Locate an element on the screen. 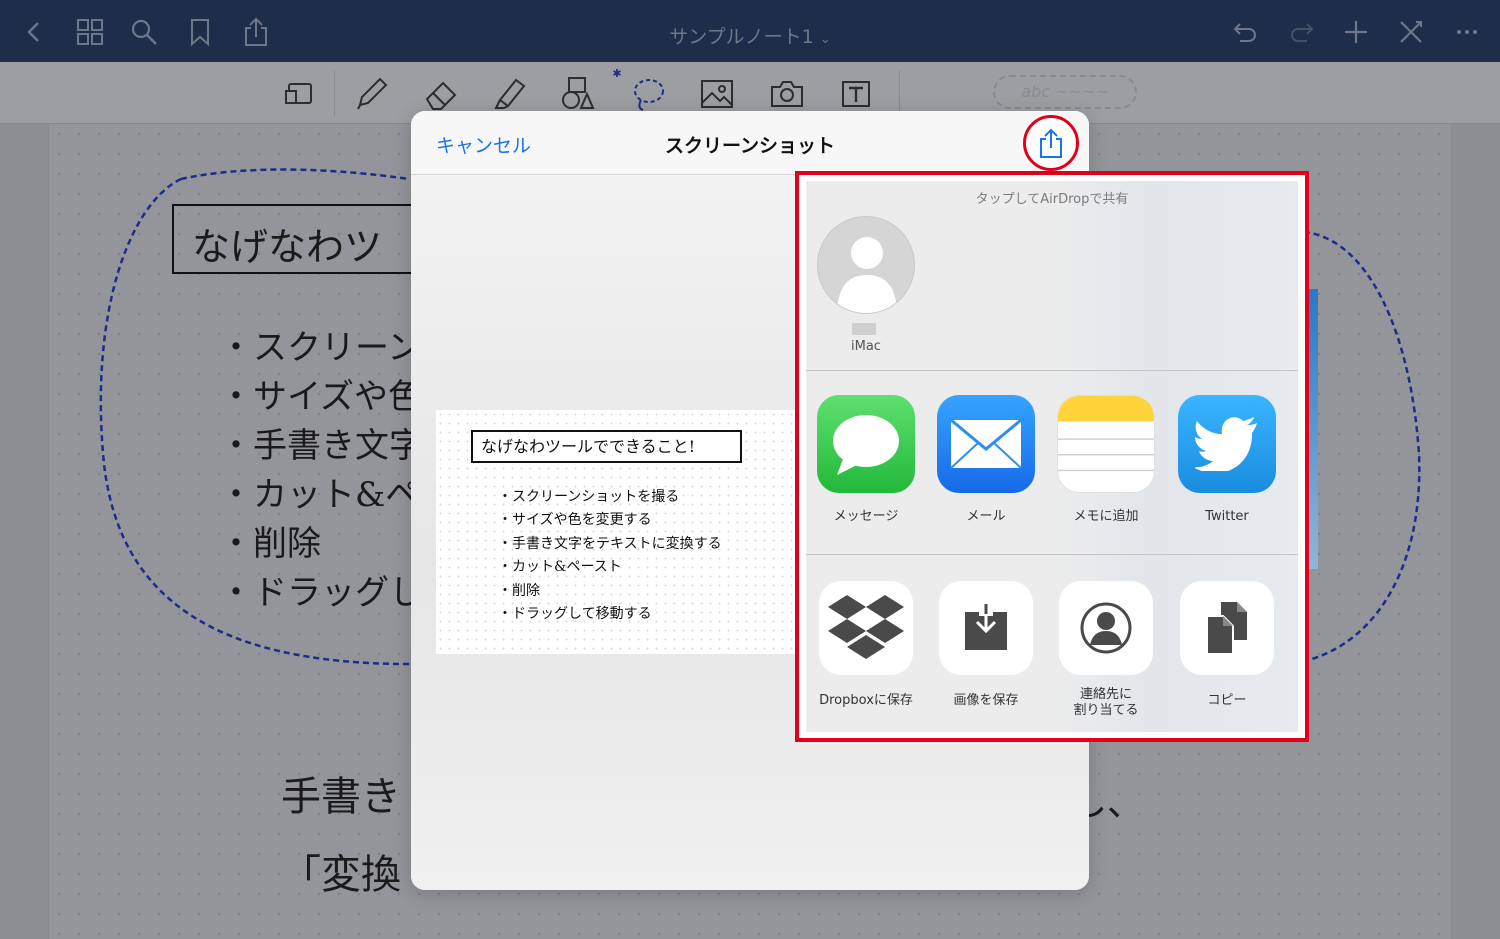 Image resolution: width=1500 pixels, height=939 pixels. lasso-icon is located at coordinates (649, 94).